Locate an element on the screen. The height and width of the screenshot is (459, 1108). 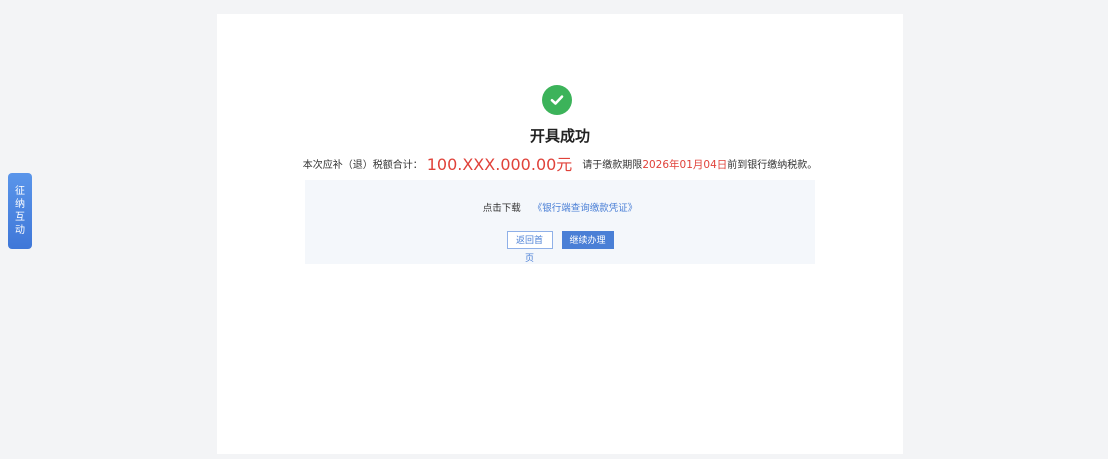
download-voucher-link: 《银行端查询缴款凭证》 is located at coordinates (585, 208).